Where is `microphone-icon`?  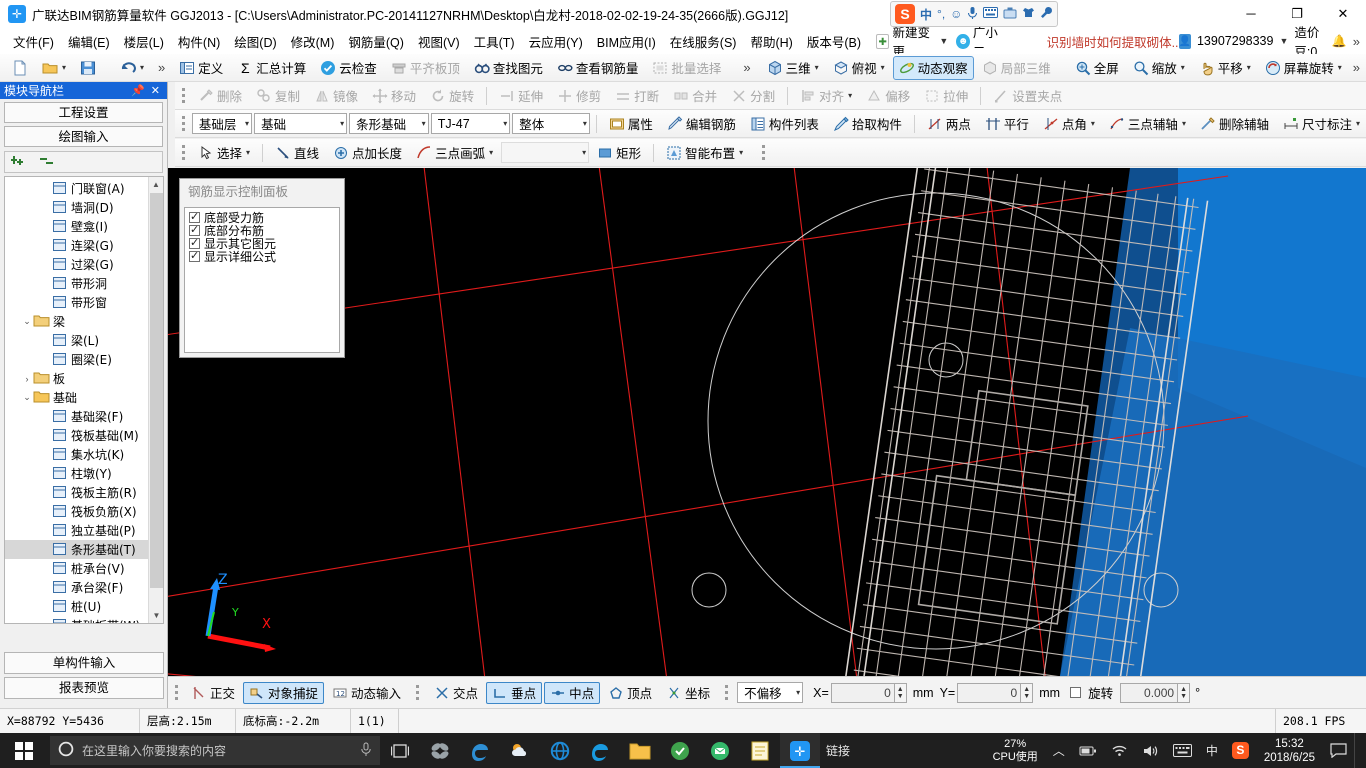 microphone-icon is located at coordinates (366, 751).